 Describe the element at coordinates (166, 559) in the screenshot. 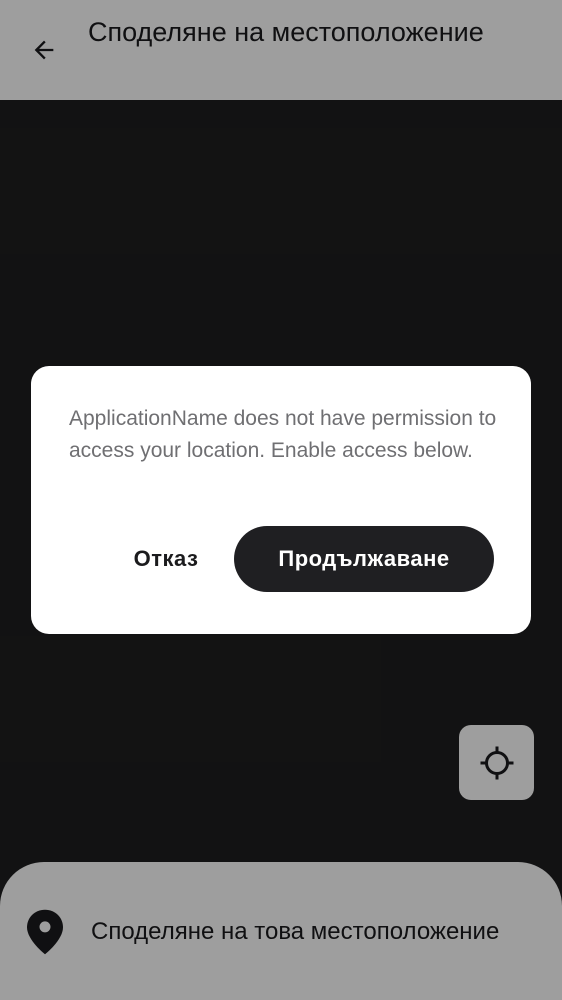

I see `cancel-button: Отказ` at that location.